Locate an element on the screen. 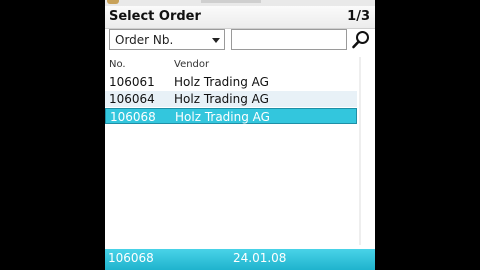 This screenshot has width=480, height=270. system-title-fragment is located at coordinates (231, 1).